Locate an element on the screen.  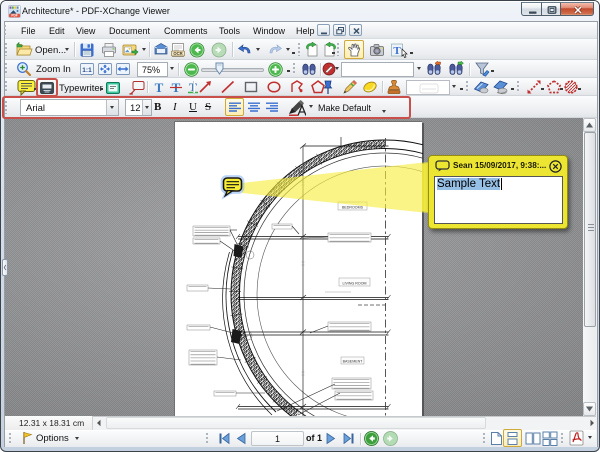
svg-text: BEDROOMS is located at coordinates (353, 207).